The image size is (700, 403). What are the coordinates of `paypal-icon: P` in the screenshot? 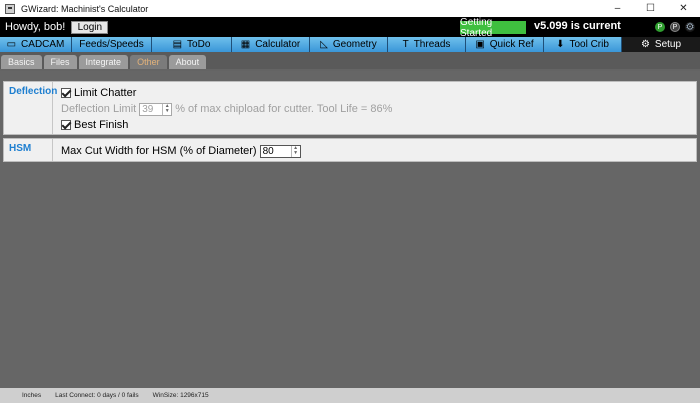 It's located at (675, 27).